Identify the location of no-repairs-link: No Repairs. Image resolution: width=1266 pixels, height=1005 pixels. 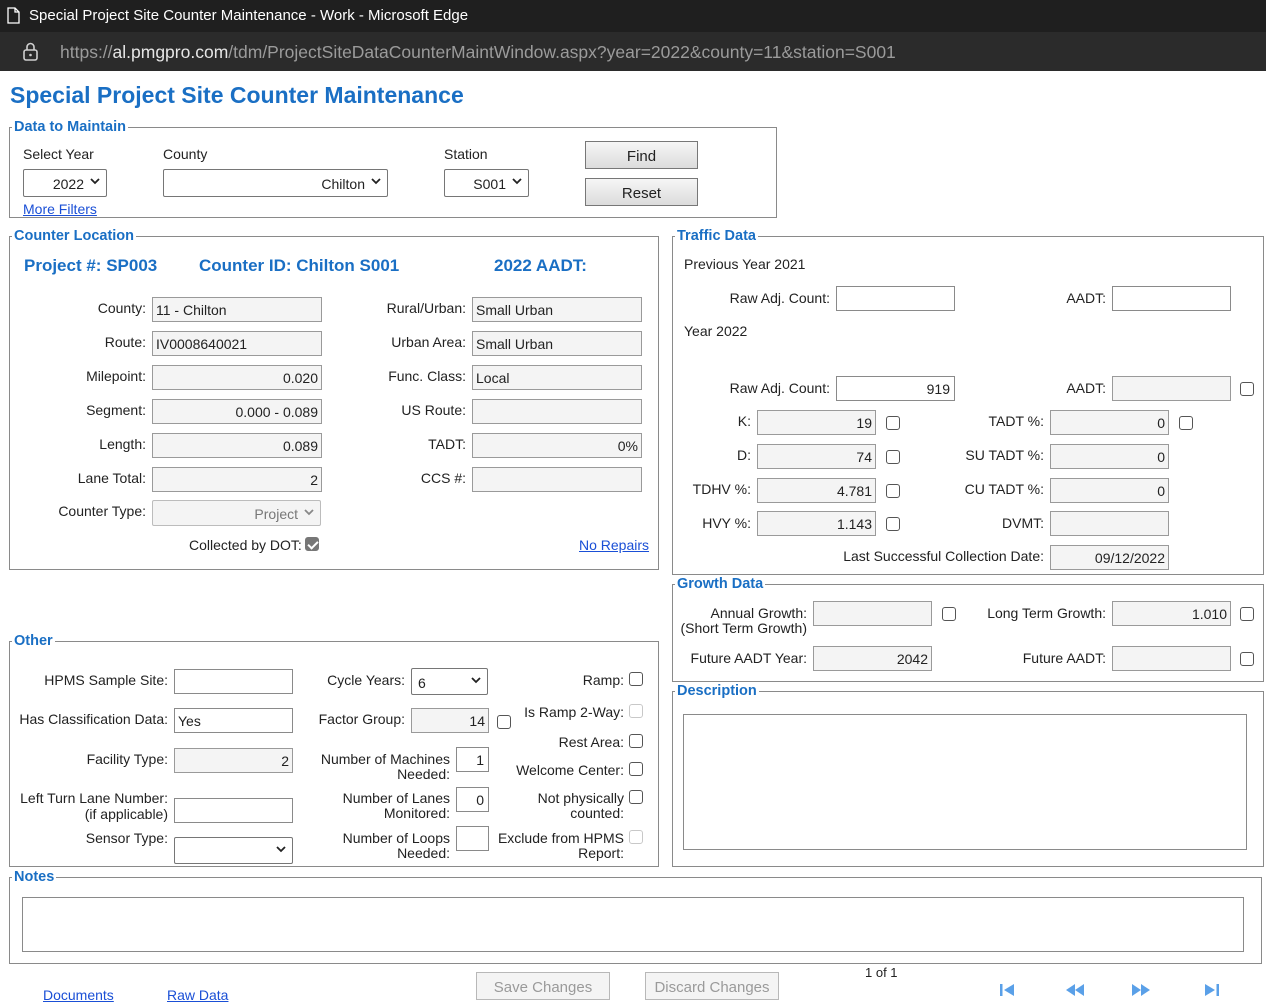
(614, 545).